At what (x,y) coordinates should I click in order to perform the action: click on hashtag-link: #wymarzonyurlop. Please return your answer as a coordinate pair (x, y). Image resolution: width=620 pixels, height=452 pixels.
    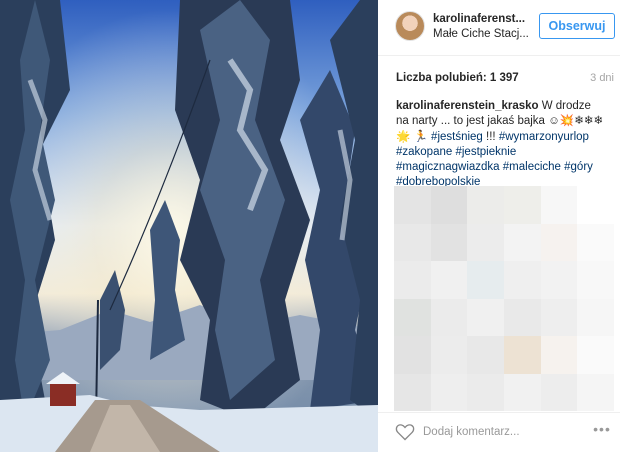
    Looking at the image, I should click on (544, 137).